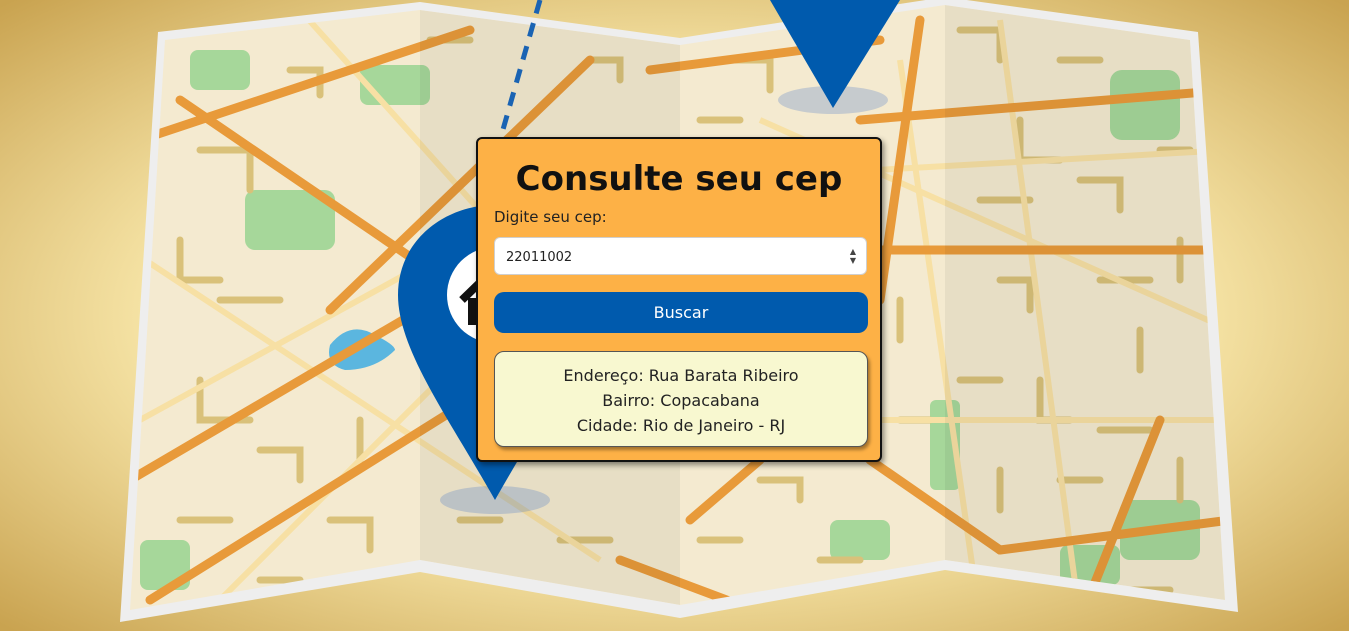  Describe the element at coordinates (853, 251) in the screenshot. I see `stepper-up-icon: ▲` at that location.